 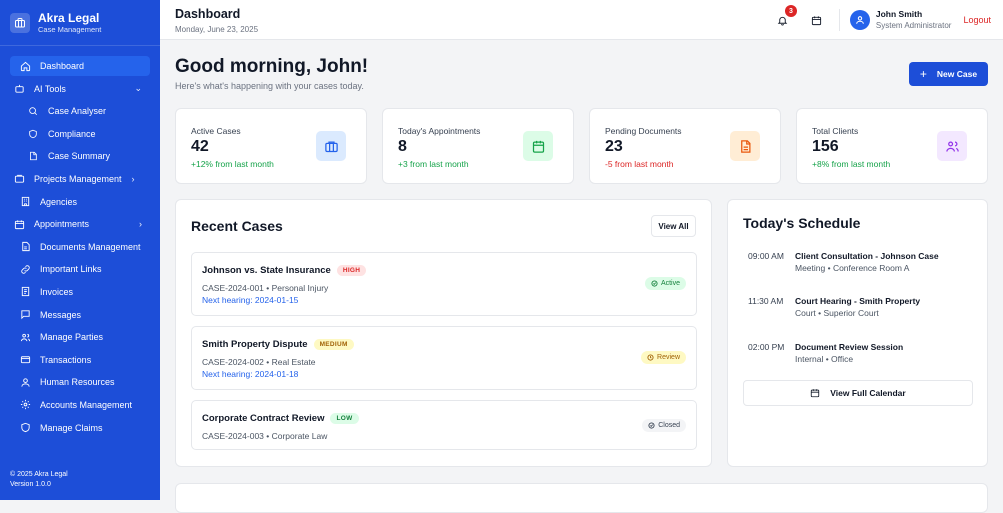 I want to click on schedule-details: Court • Superior Court, so click(x=837, y=313).